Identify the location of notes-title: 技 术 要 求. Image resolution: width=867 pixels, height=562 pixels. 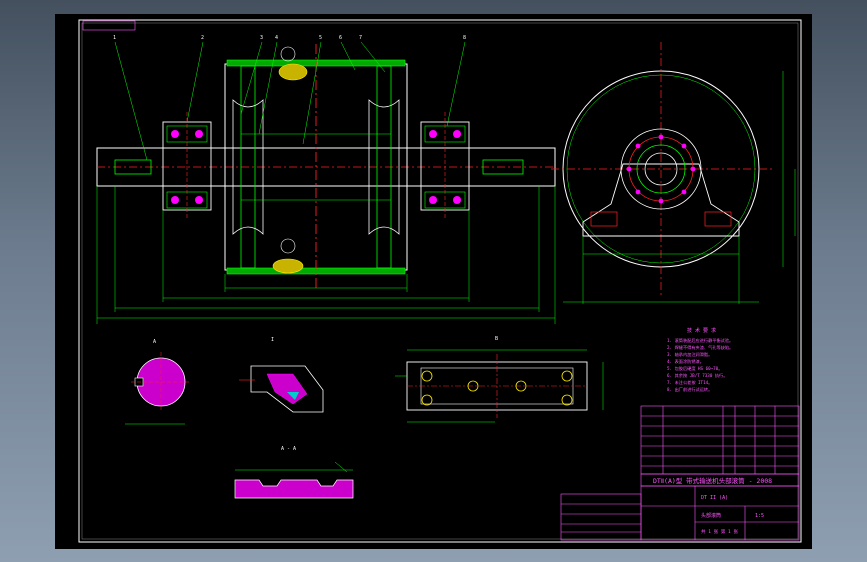
(701, 330).